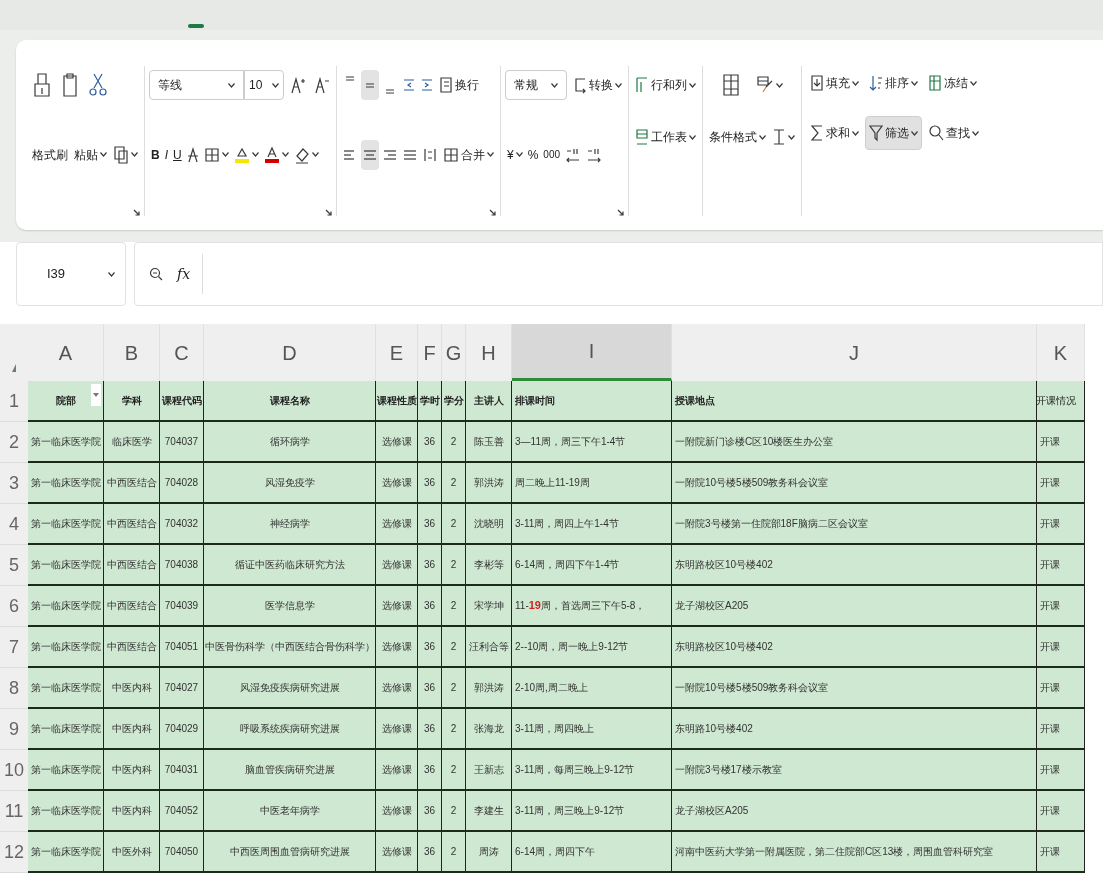 Image resolution: width=1103 pixels, height=877 pixels. What do you see at coordinates (290, 688) in the screenshot?
I see `table-cell: 风湿免疫疾病研究进展` at bounding box center [290, 688].